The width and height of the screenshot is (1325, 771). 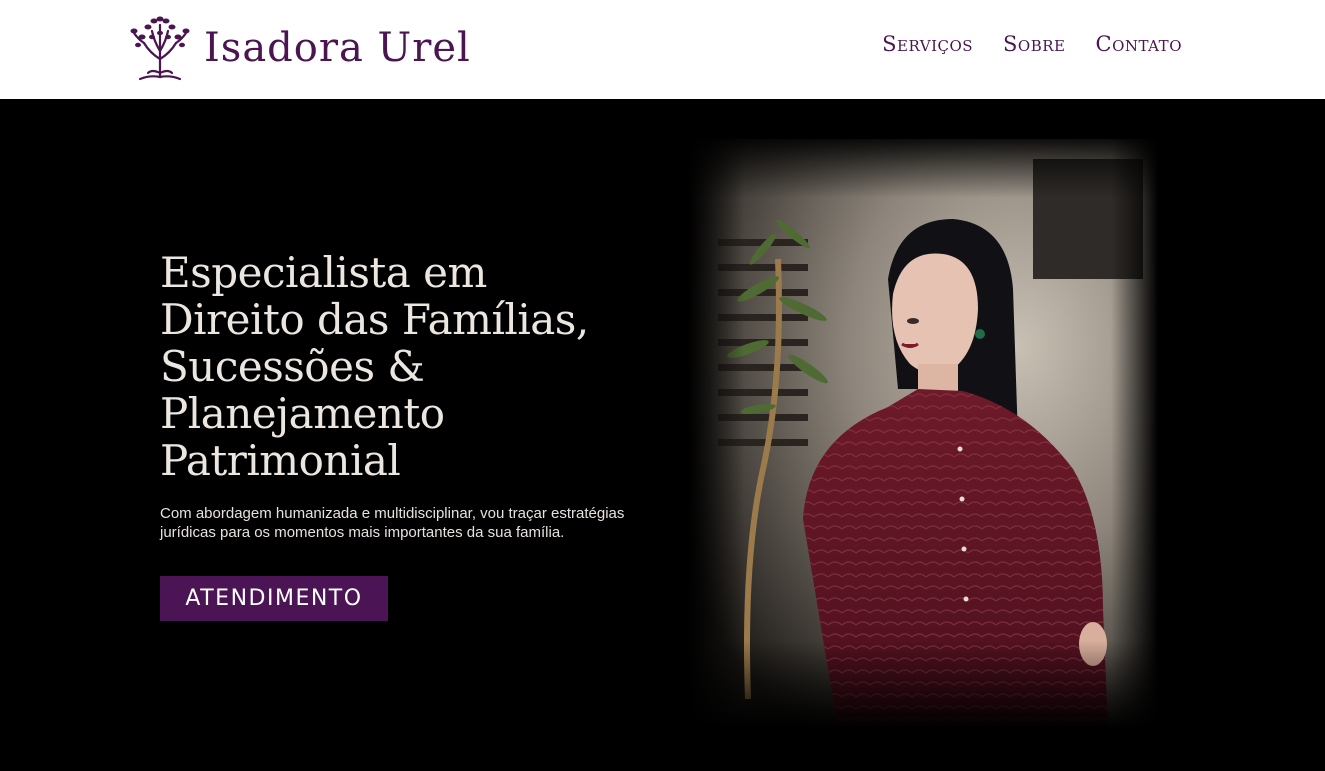 What do you see at coordinates (1139, 44) in the screenshot?
I see `nav-item-contato: Contato` at bounding box center [1139, 44].